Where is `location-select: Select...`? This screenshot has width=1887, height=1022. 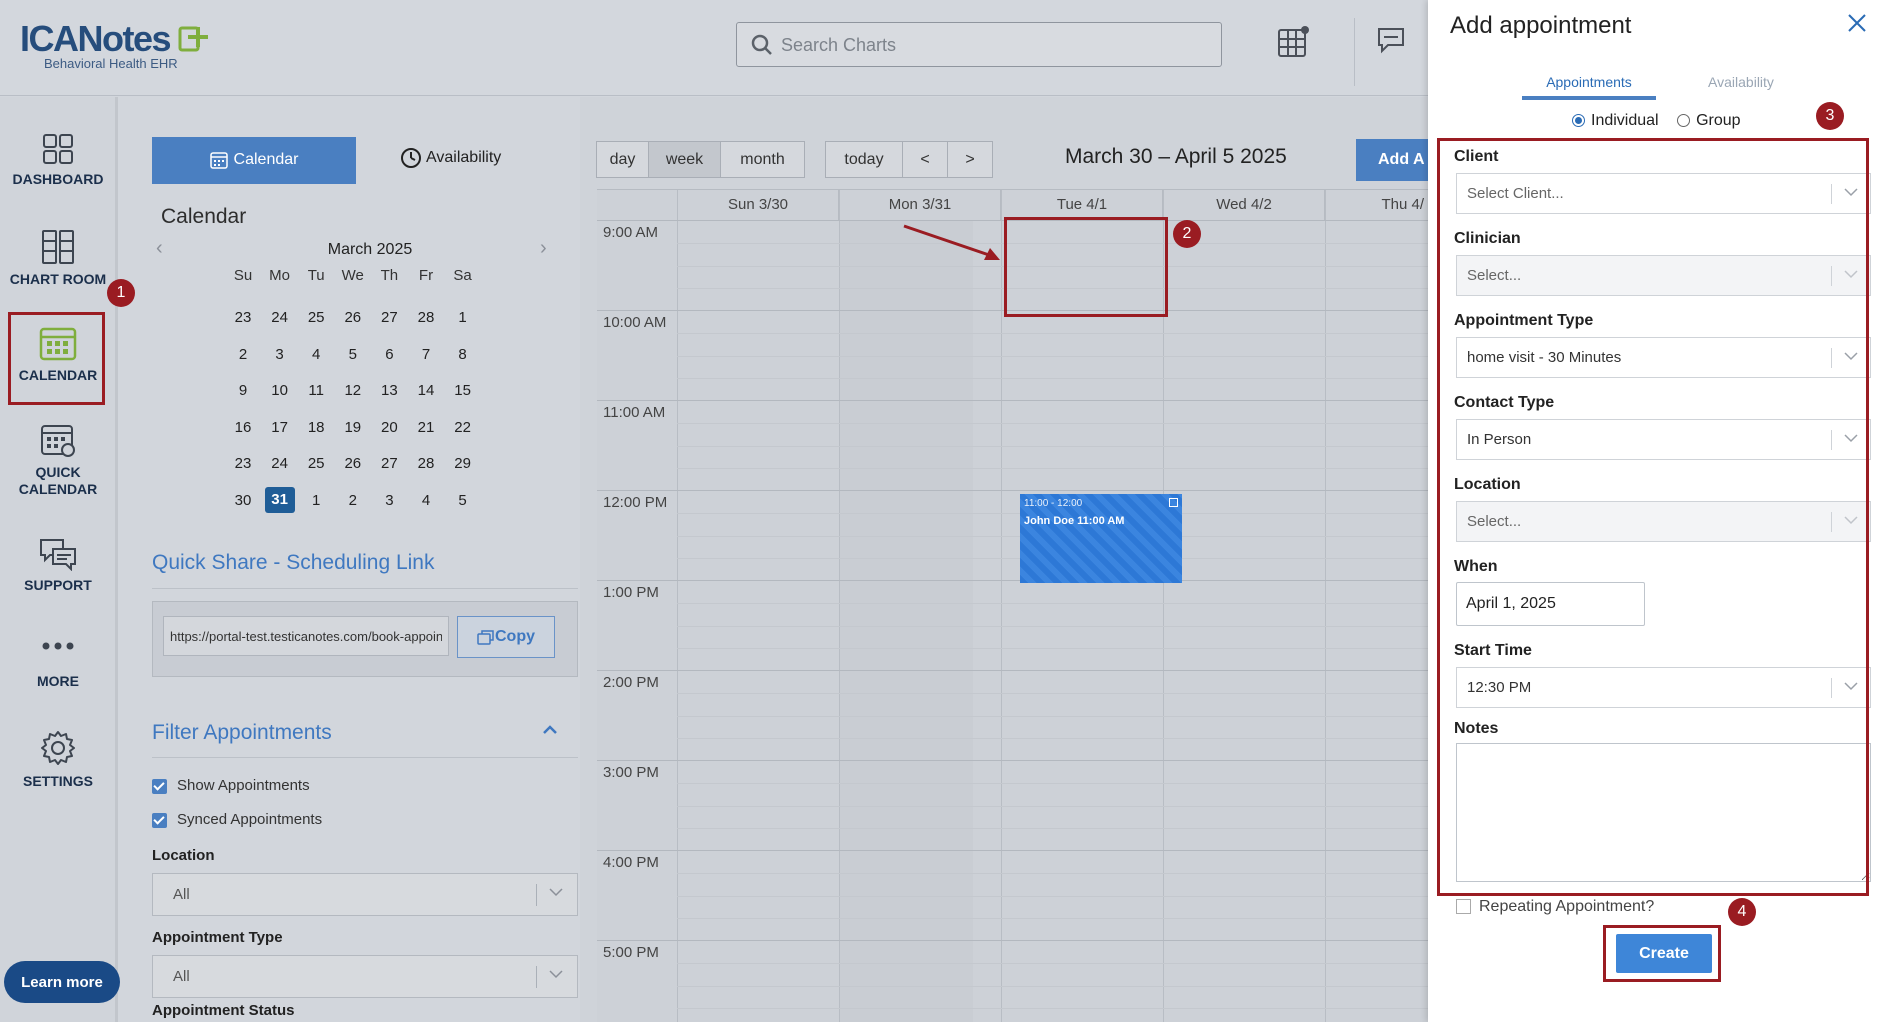
location-select: Select... is located at coordinates (1663, 521).